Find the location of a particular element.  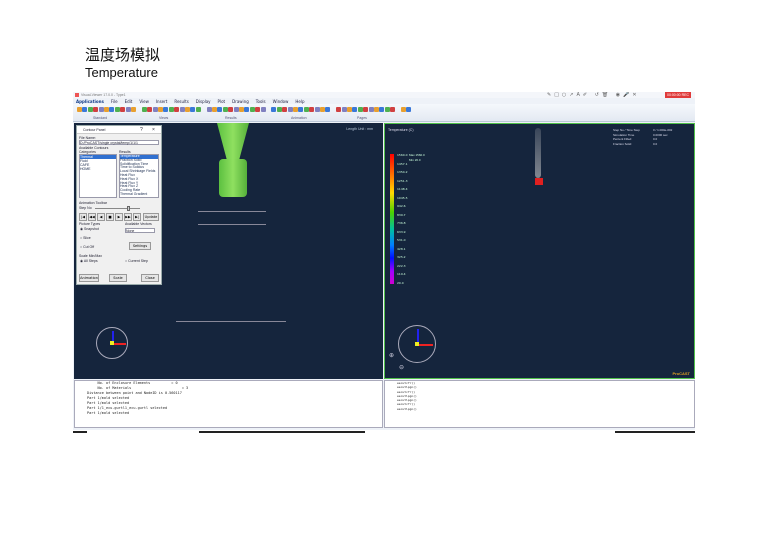

help-icon: ? is located at coordinates (141, 130).